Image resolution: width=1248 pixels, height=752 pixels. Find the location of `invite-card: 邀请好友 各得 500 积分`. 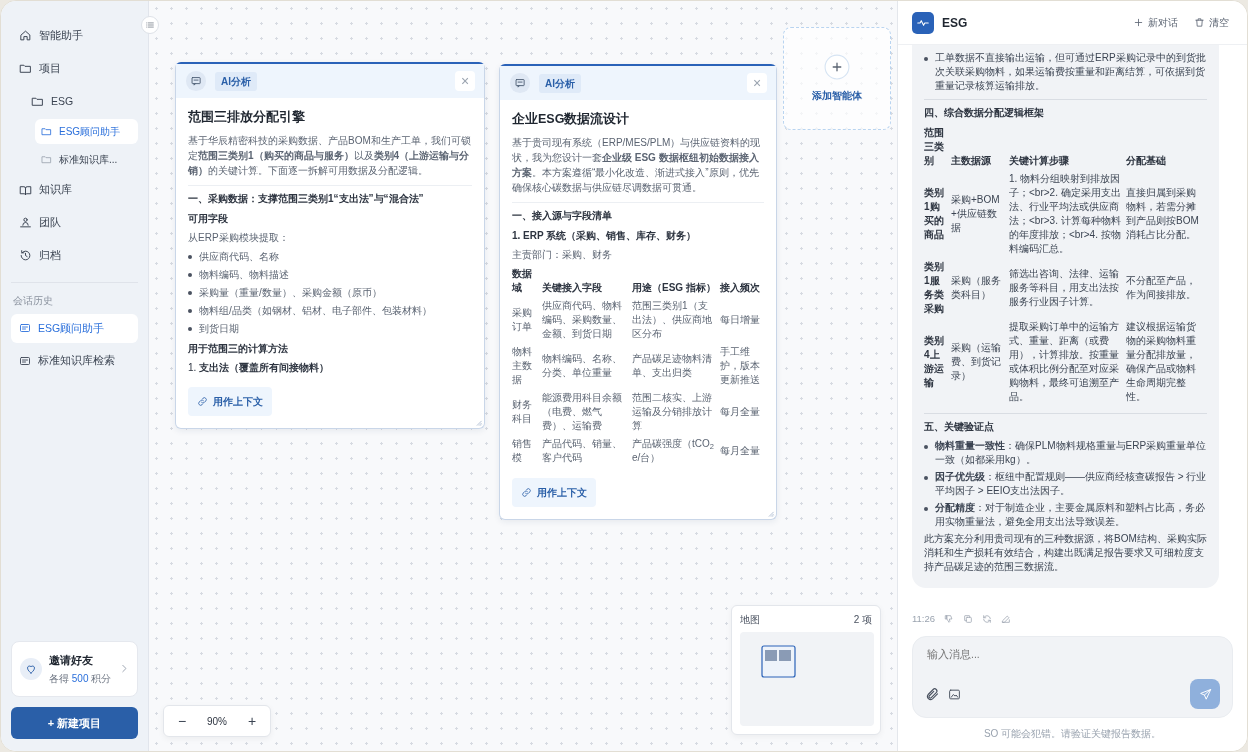

invite-card: 邀请好友 各得 500 积分 is located at coordinates (74, 669).